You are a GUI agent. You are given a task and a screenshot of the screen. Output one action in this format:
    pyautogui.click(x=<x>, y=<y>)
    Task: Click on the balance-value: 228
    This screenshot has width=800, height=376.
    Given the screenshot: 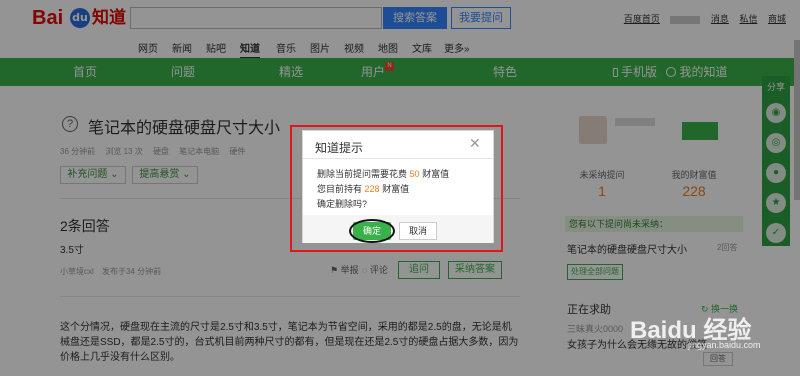 What is the action you would take?
    pyautogui.click(x=372, y=189)
    